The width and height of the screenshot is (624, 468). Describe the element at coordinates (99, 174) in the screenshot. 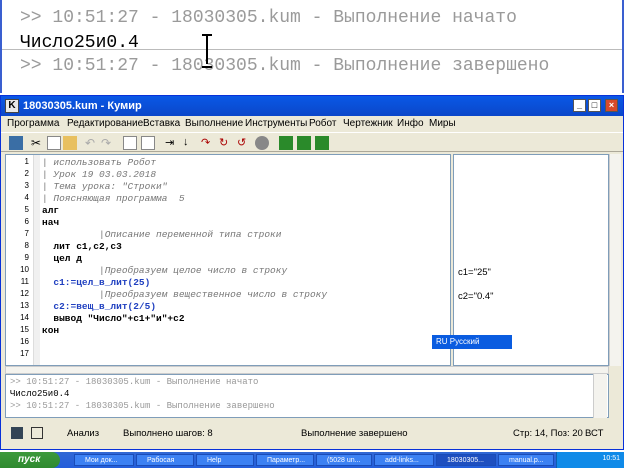

I see `code-line: | Урок 19 03.03.2018` at that location.